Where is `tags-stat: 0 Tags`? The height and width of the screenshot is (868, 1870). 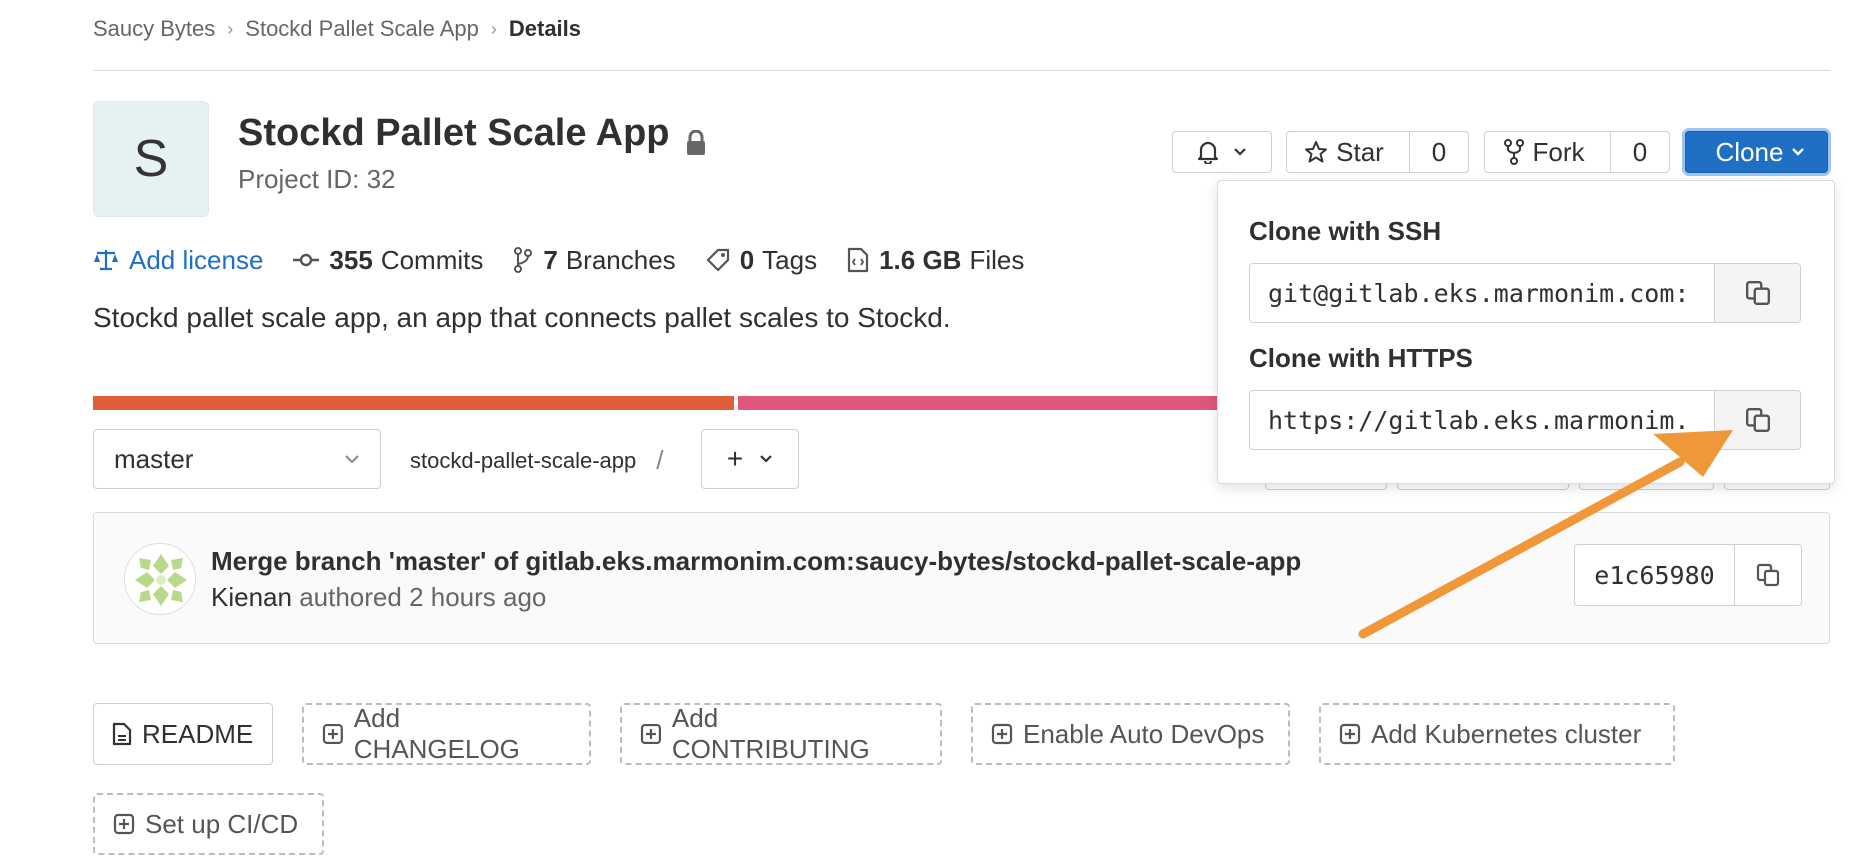
tags-stat: 0 Tags is located at coordinates (761, 260).